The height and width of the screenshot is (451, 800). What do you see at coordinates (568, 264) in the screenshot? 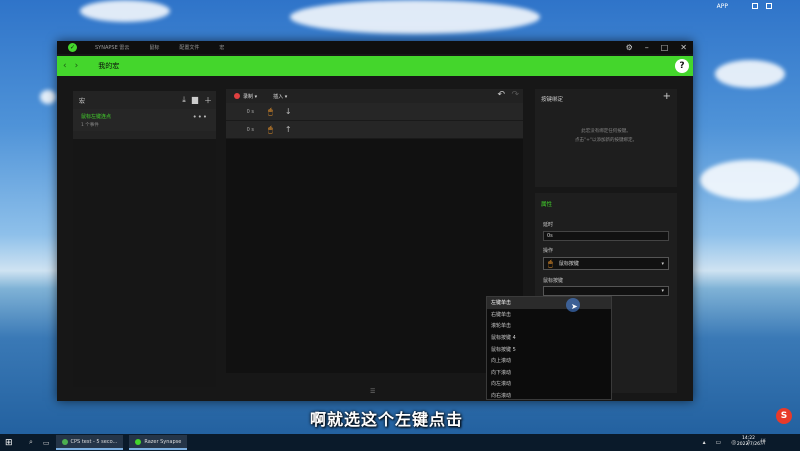
I see `action-value: 鼠标按键` at bounding box center [568, 264].